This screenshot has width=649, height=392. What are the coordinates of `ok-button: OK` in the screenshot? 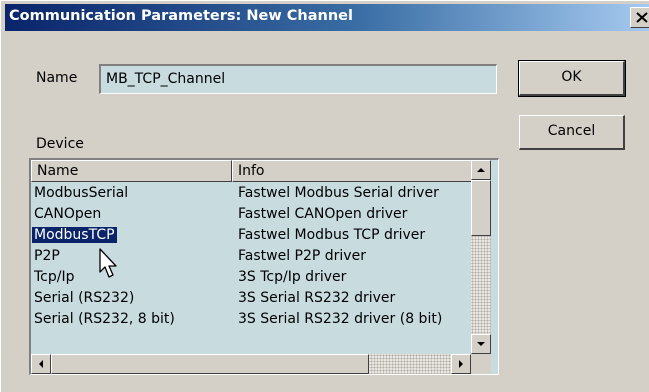 It's located at (572, 78).